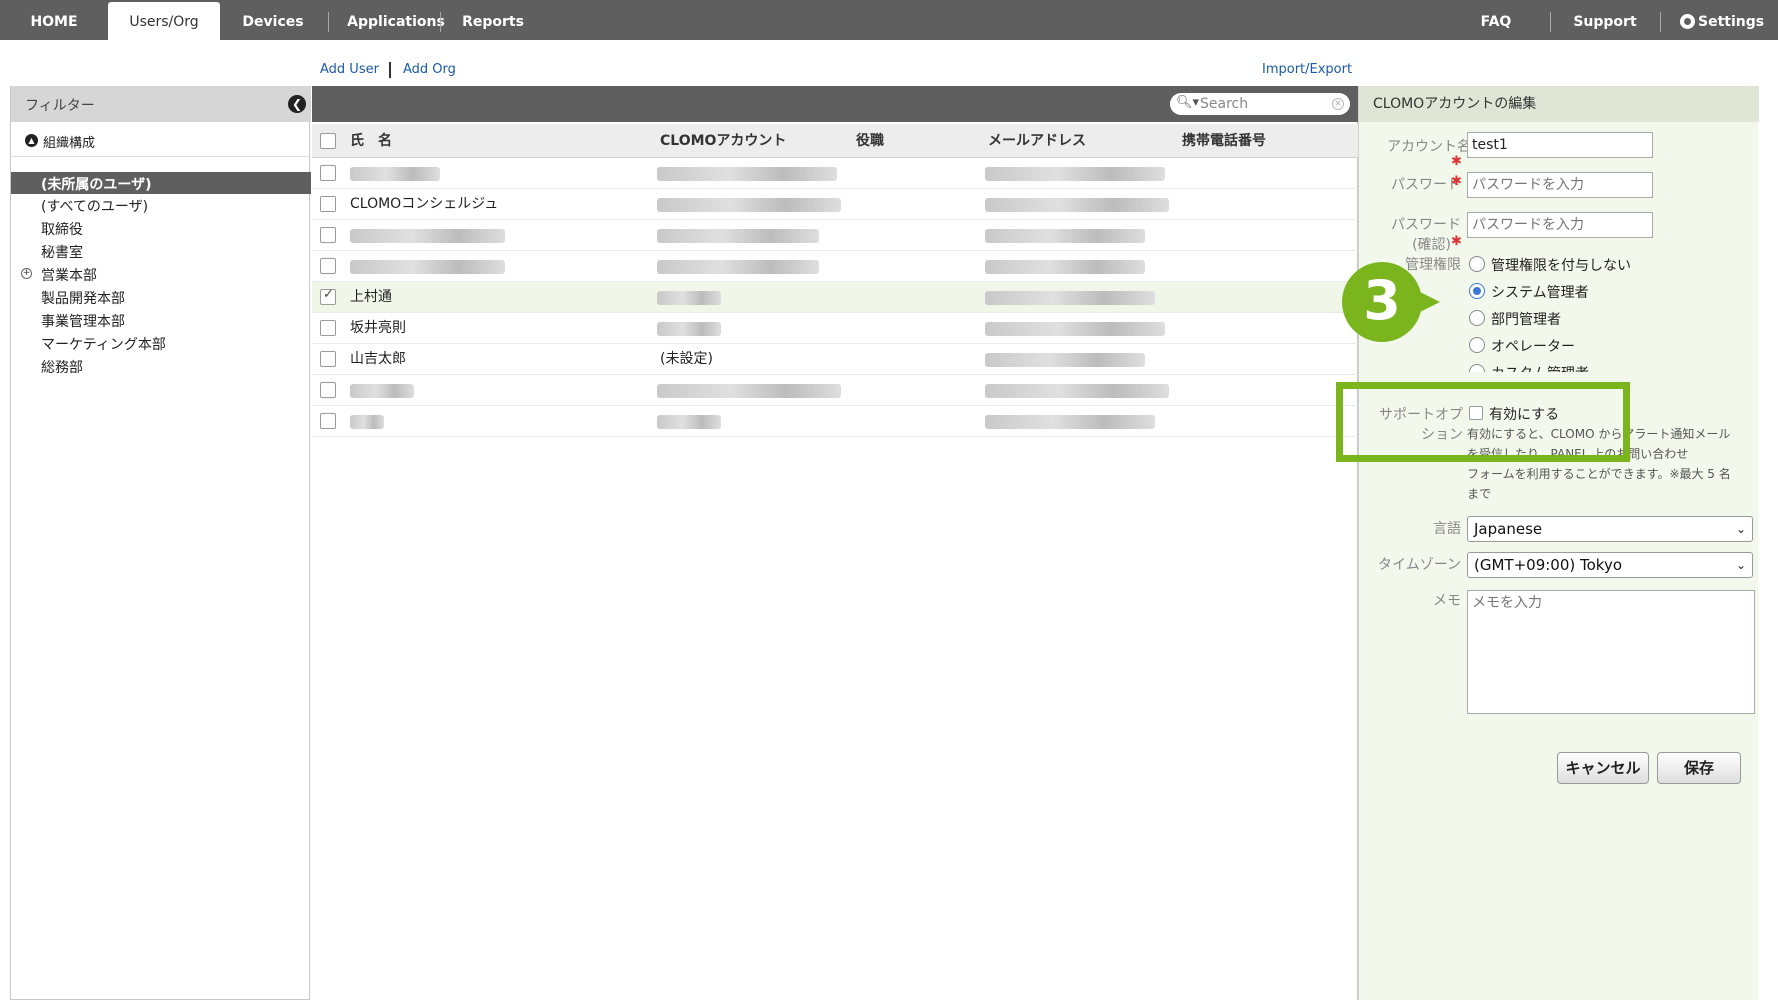 The image size is (1778, 1000). Describe the element at coordinates (371, 141) in the screenshot. I see `col-name: 氏 名` at that location.